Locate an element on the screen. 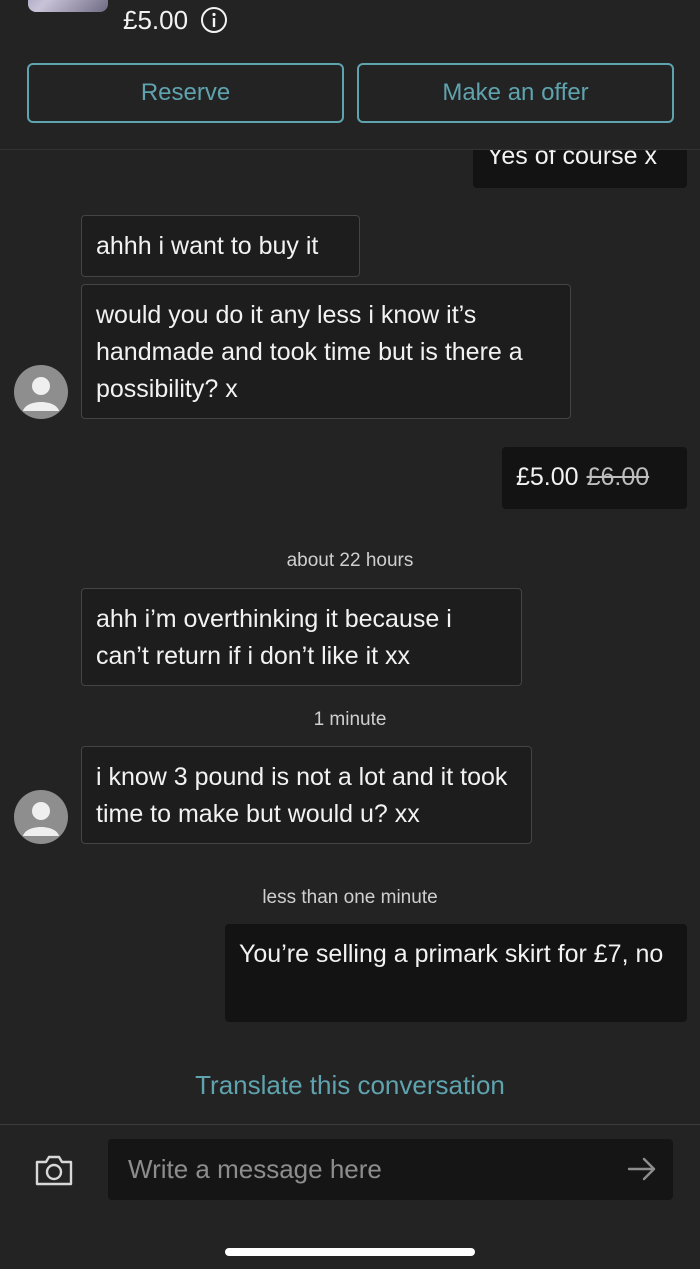 The width and height of the screenshot is (700, 1269). offer-old-price: £6.00 is located at coordinates (618, 477).